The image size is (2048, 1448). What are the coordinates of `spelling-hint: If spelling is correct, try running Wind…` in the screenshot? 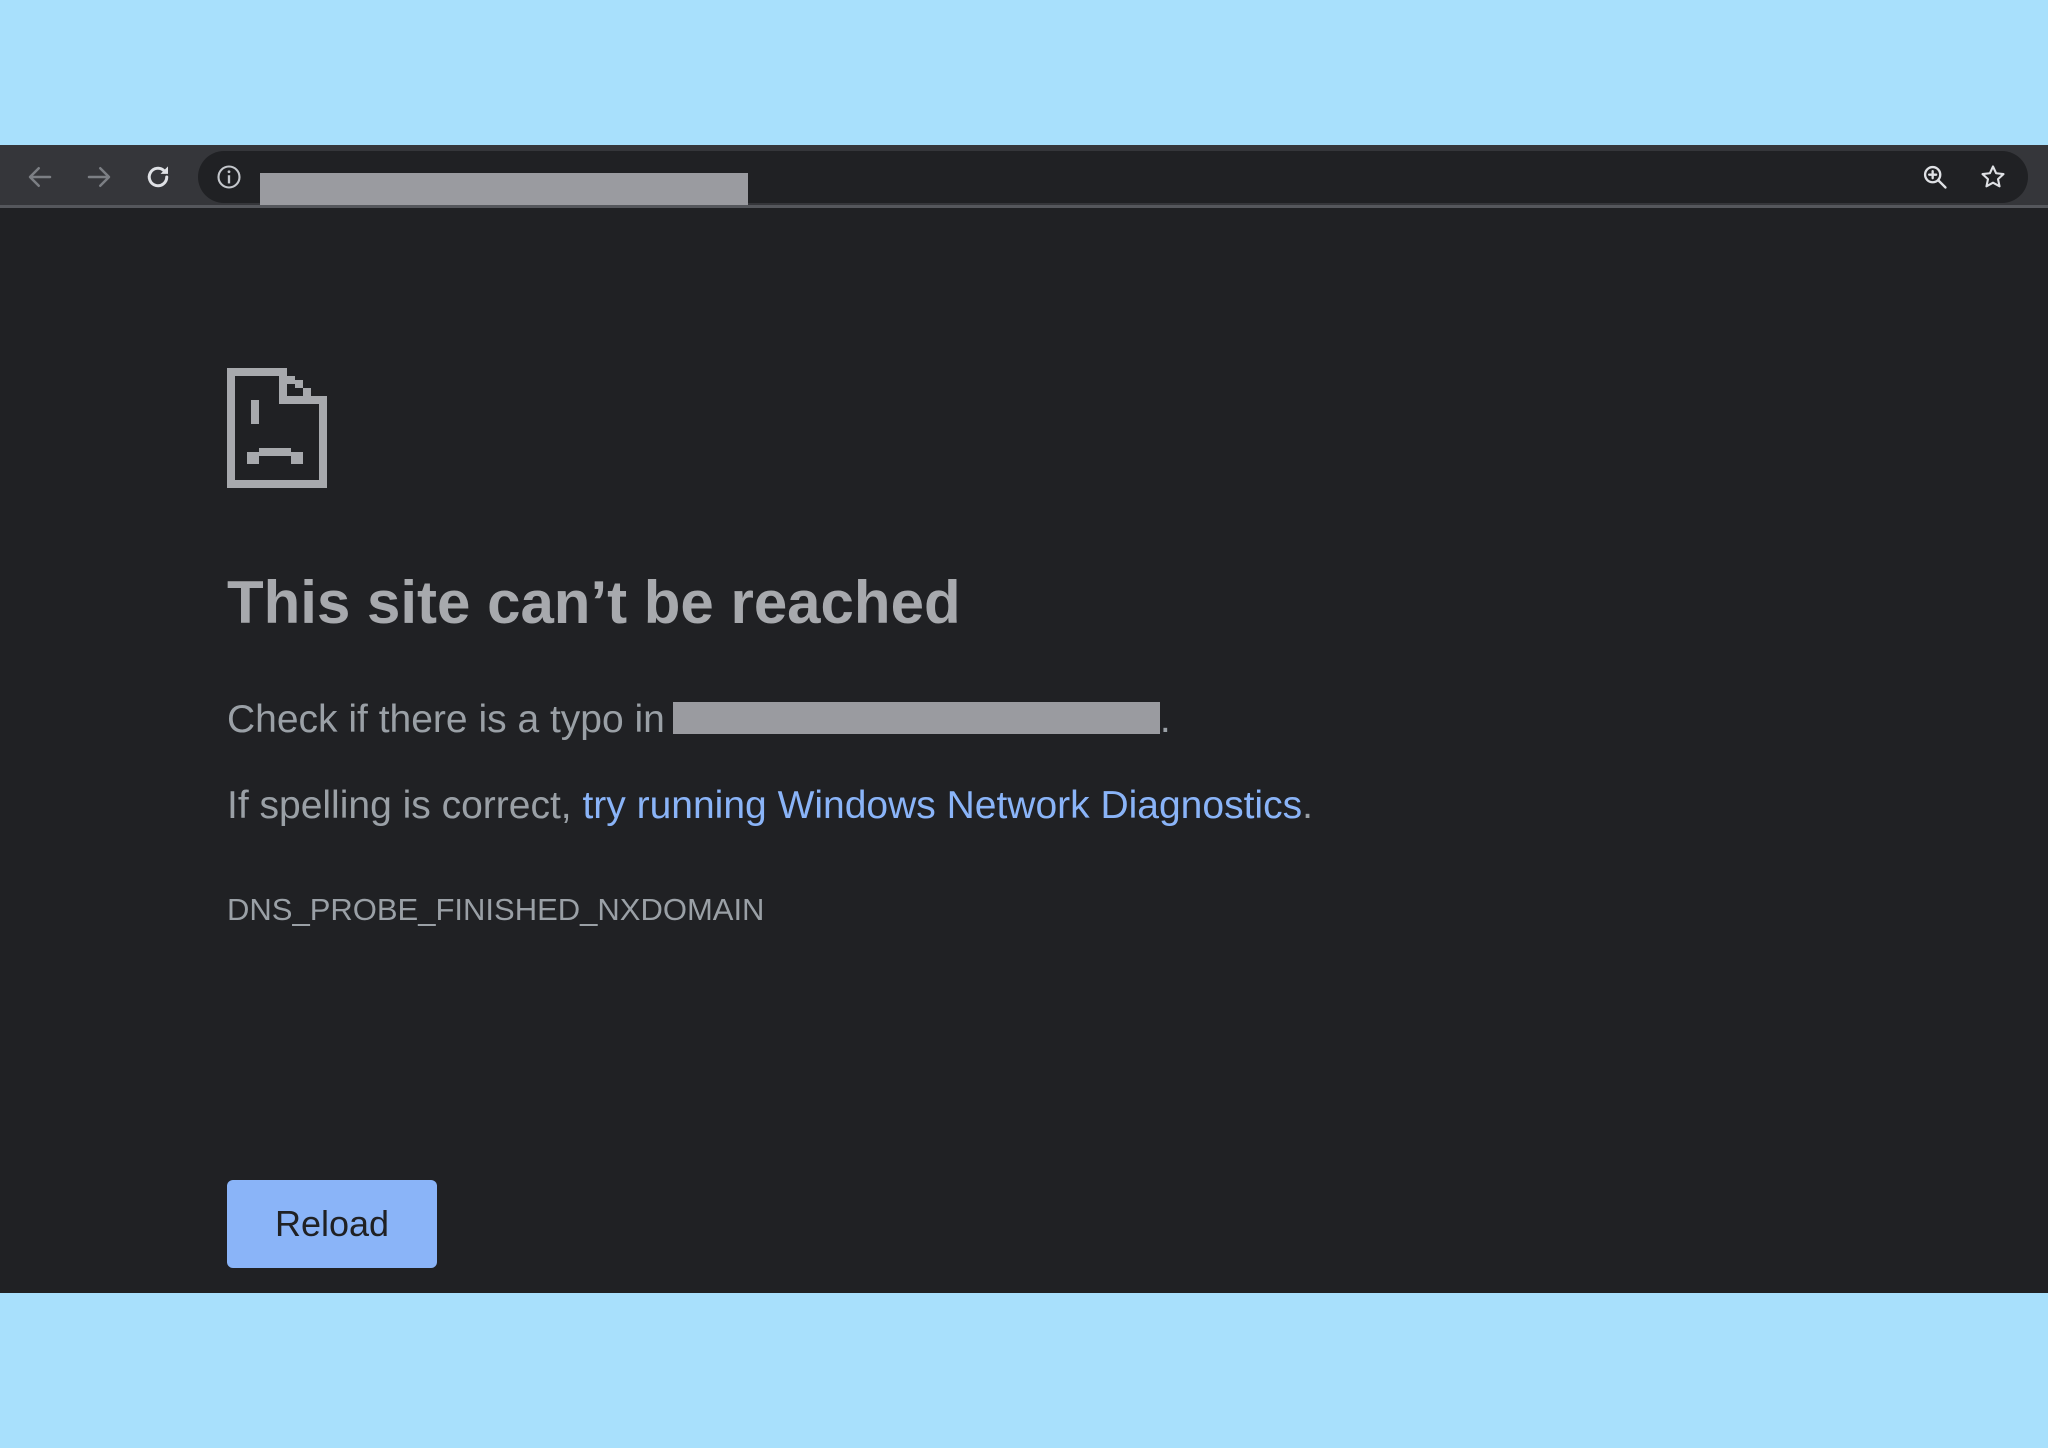 It's located at (770, 806).